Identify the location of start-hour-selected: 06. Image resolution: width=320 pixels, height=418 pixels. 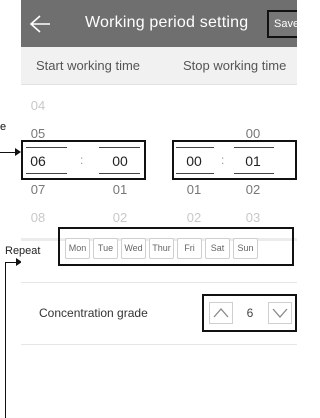
(38, 161).